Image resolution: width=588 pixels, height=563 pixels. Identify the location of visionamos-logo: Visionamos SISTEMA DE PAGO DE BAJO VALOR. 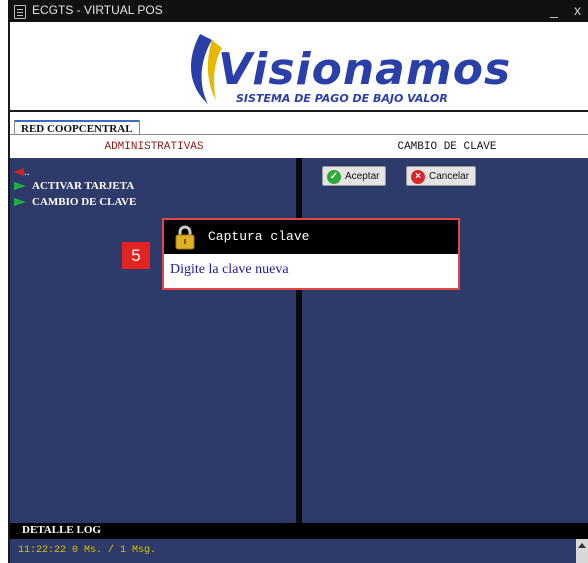
(344, 69).